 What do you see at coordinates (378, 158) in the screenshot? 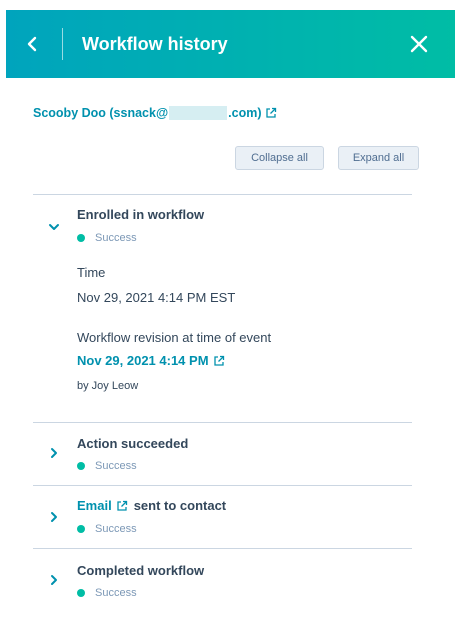
I see `expand-all-button: Expand all` at bounding box center [378, 158].